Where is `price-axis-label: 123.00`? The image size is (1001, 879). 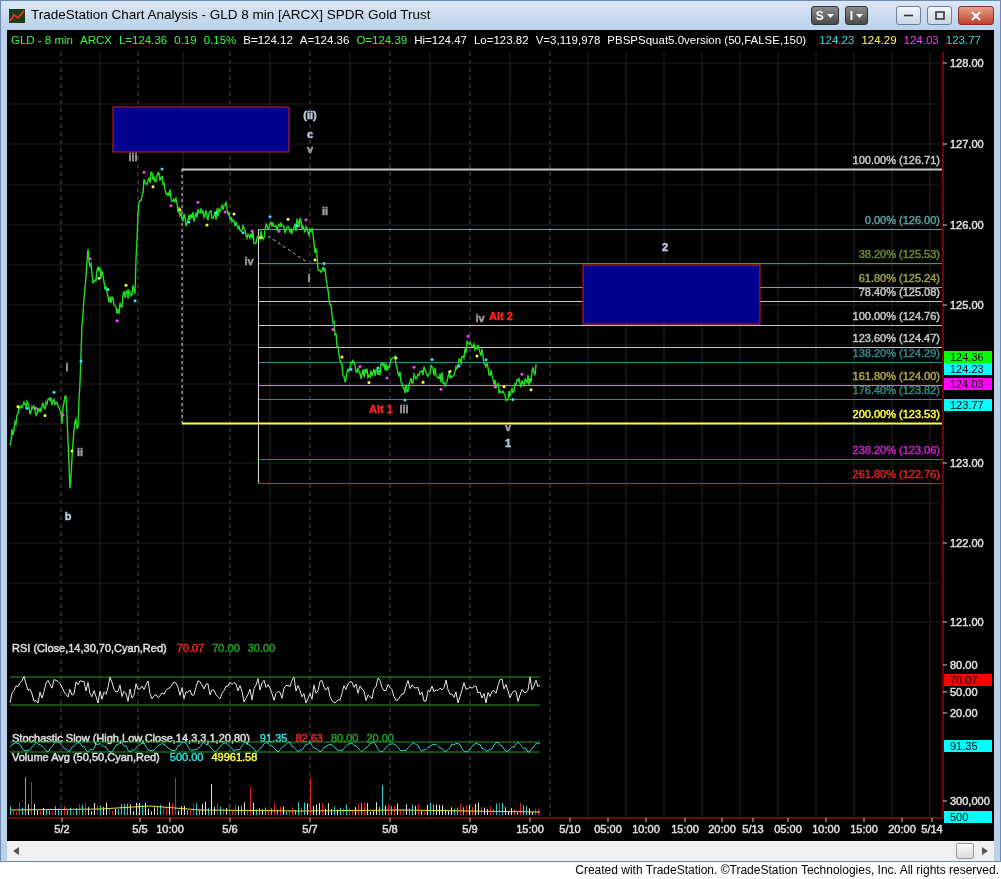 price-axis-label: 123.00 is located at coordinates (967, 463).